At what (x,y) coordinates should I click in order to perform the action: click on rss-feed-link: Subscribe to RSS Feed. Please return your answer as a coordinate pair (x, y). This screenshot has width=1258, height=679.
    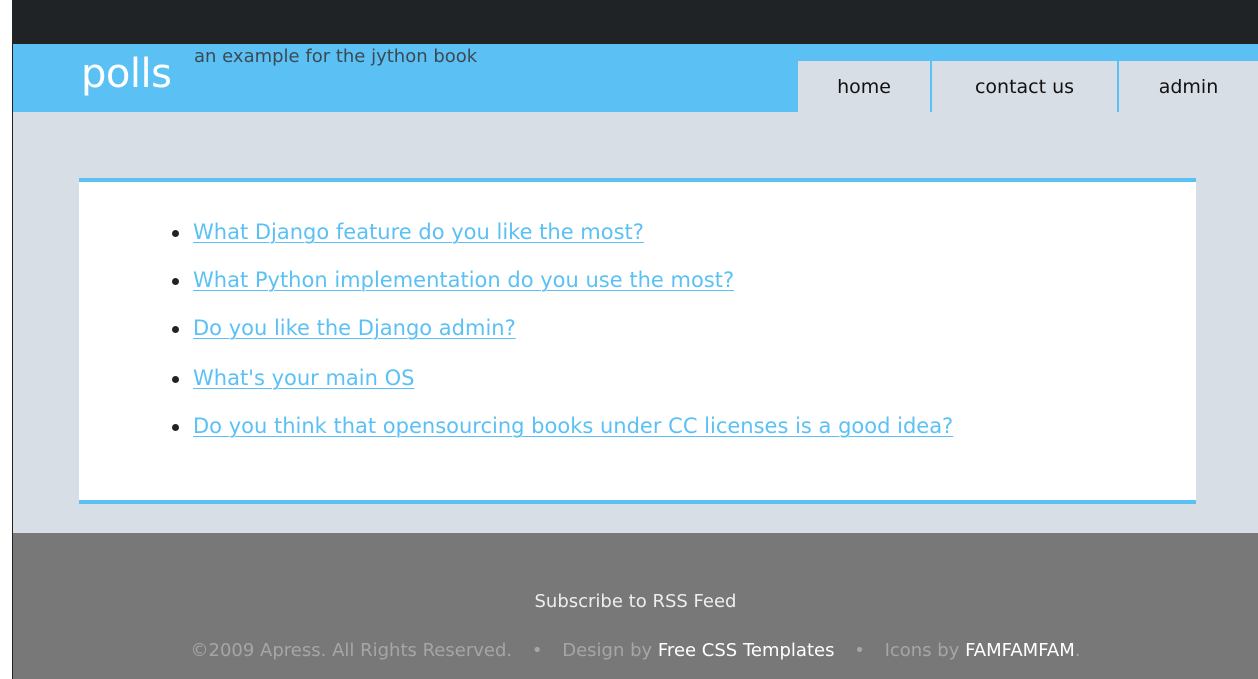
    Looking at the image, I should click on (635, 602).